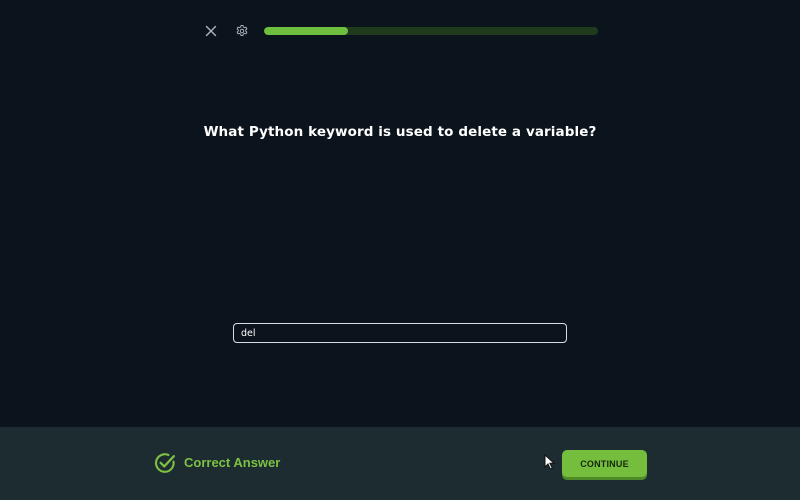  I want to click on progress-bar-fill, so click(306, 31).